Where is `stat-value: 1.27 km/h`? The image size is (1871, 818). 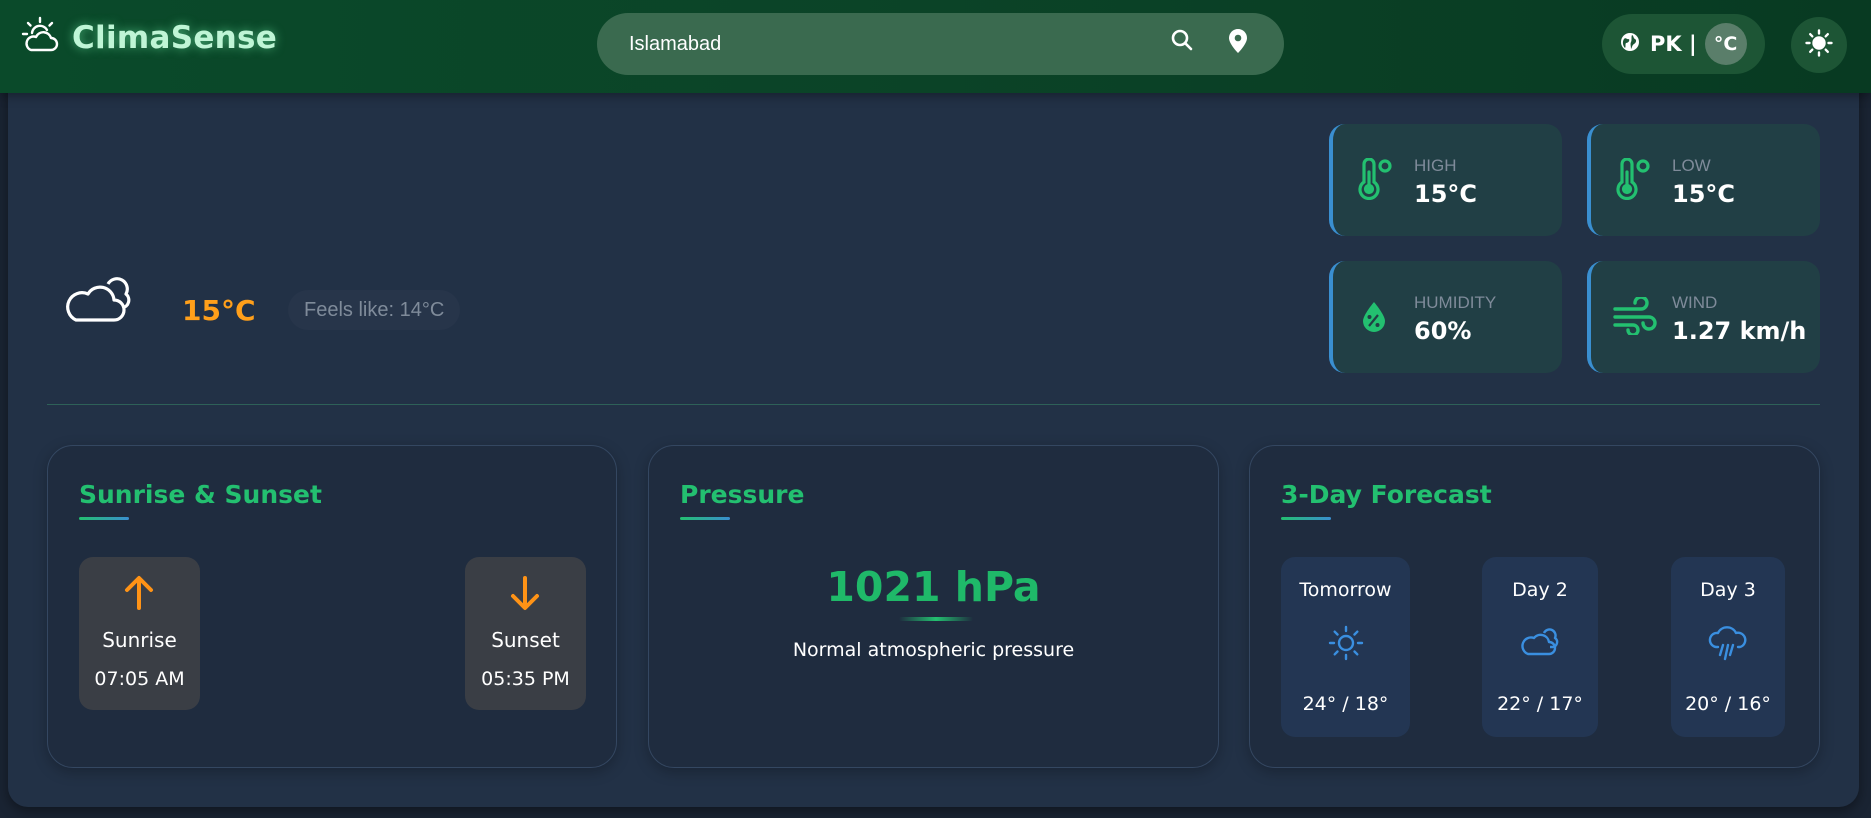
stat-value: 1.27 km/h is located at coordinates (1739, 331).